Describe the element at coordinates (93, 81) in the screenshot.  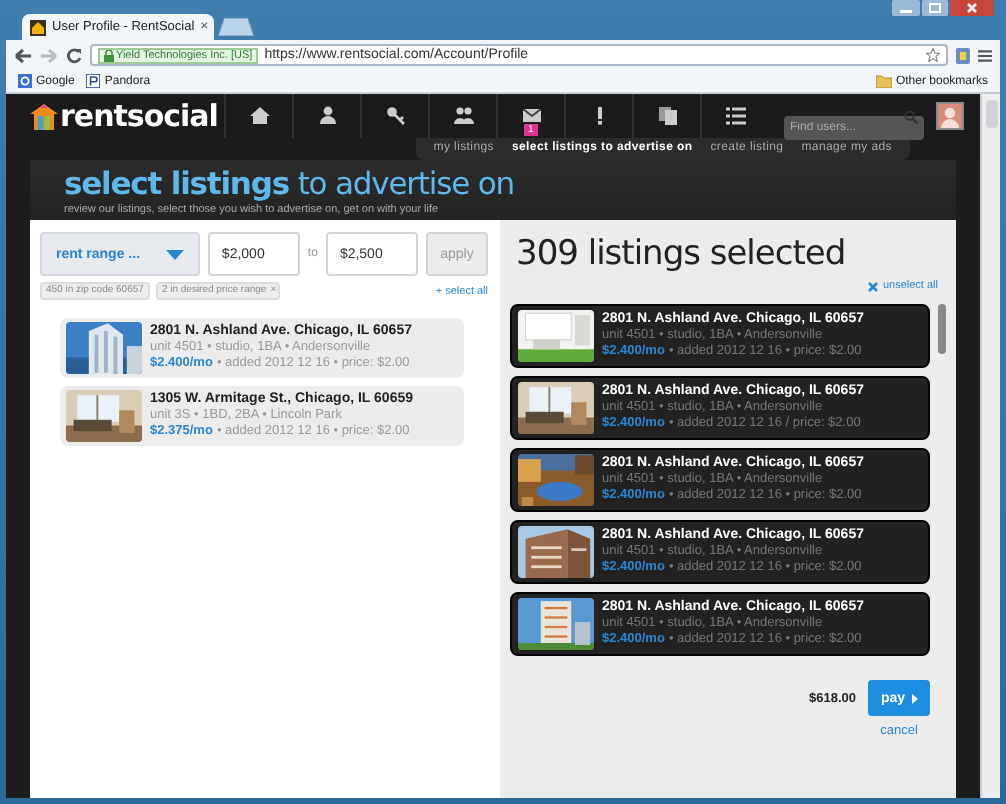
I see `pandora-icon` at that location.